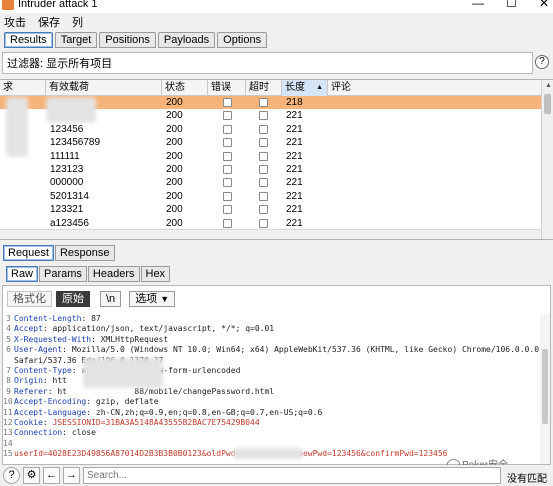 The width and height of the screenshot is (553, 486). I want to click on cell-payload: 111111, so click(65, 156).